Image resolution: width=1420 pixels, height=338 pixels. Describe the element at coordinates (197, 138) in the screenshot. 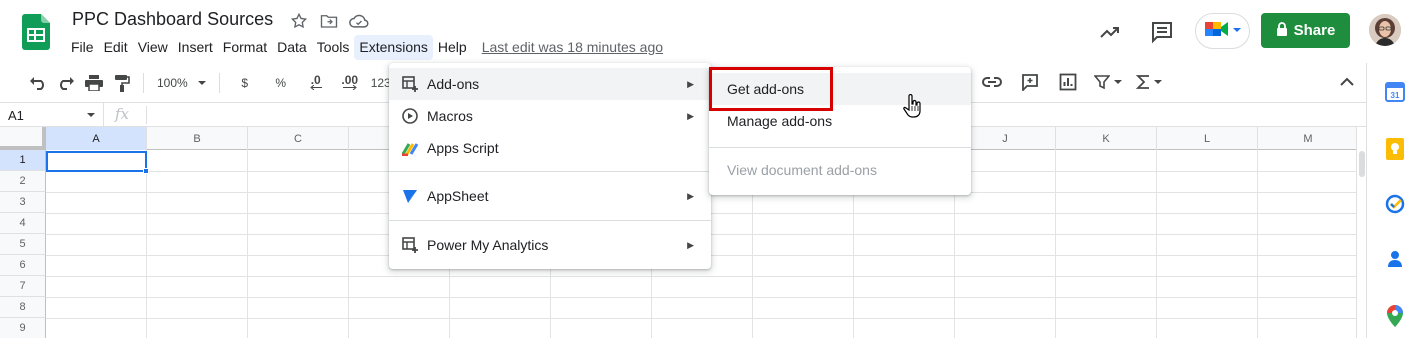

I see `column-header: B` at that location.